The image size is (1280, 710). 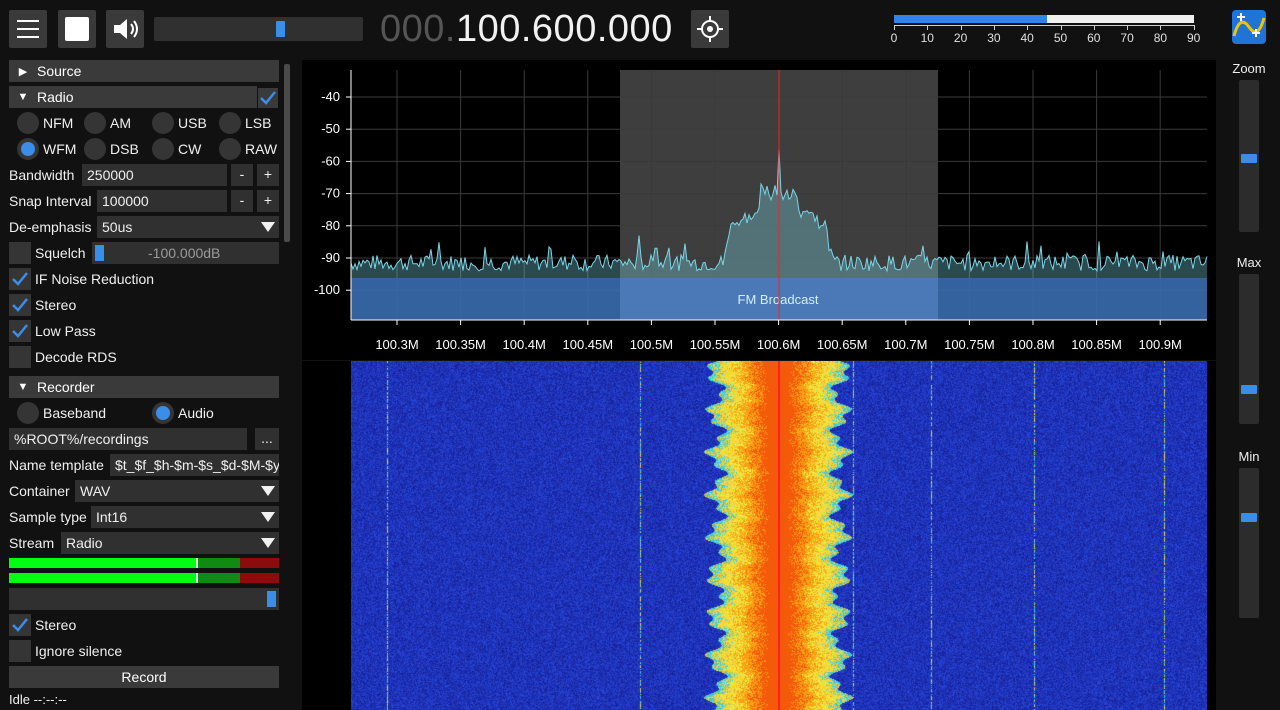 What do you see at coordinates (242, 175) in the screenshot?
I see `bandwidth-decrement-button: -` at bounding box center [242, 175].